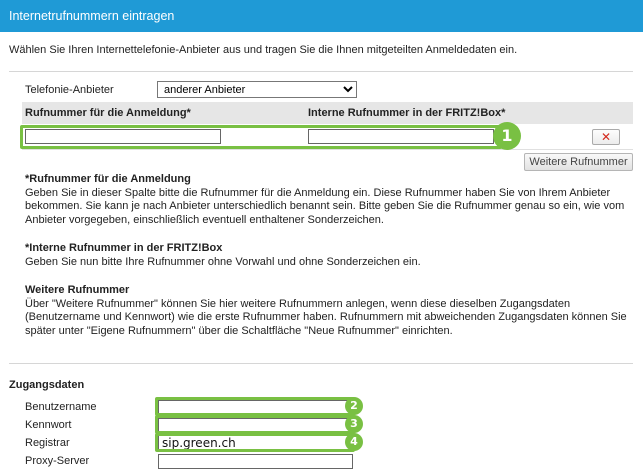  I want to click on proxy-label: Proxy-Server, so click(57, 461).